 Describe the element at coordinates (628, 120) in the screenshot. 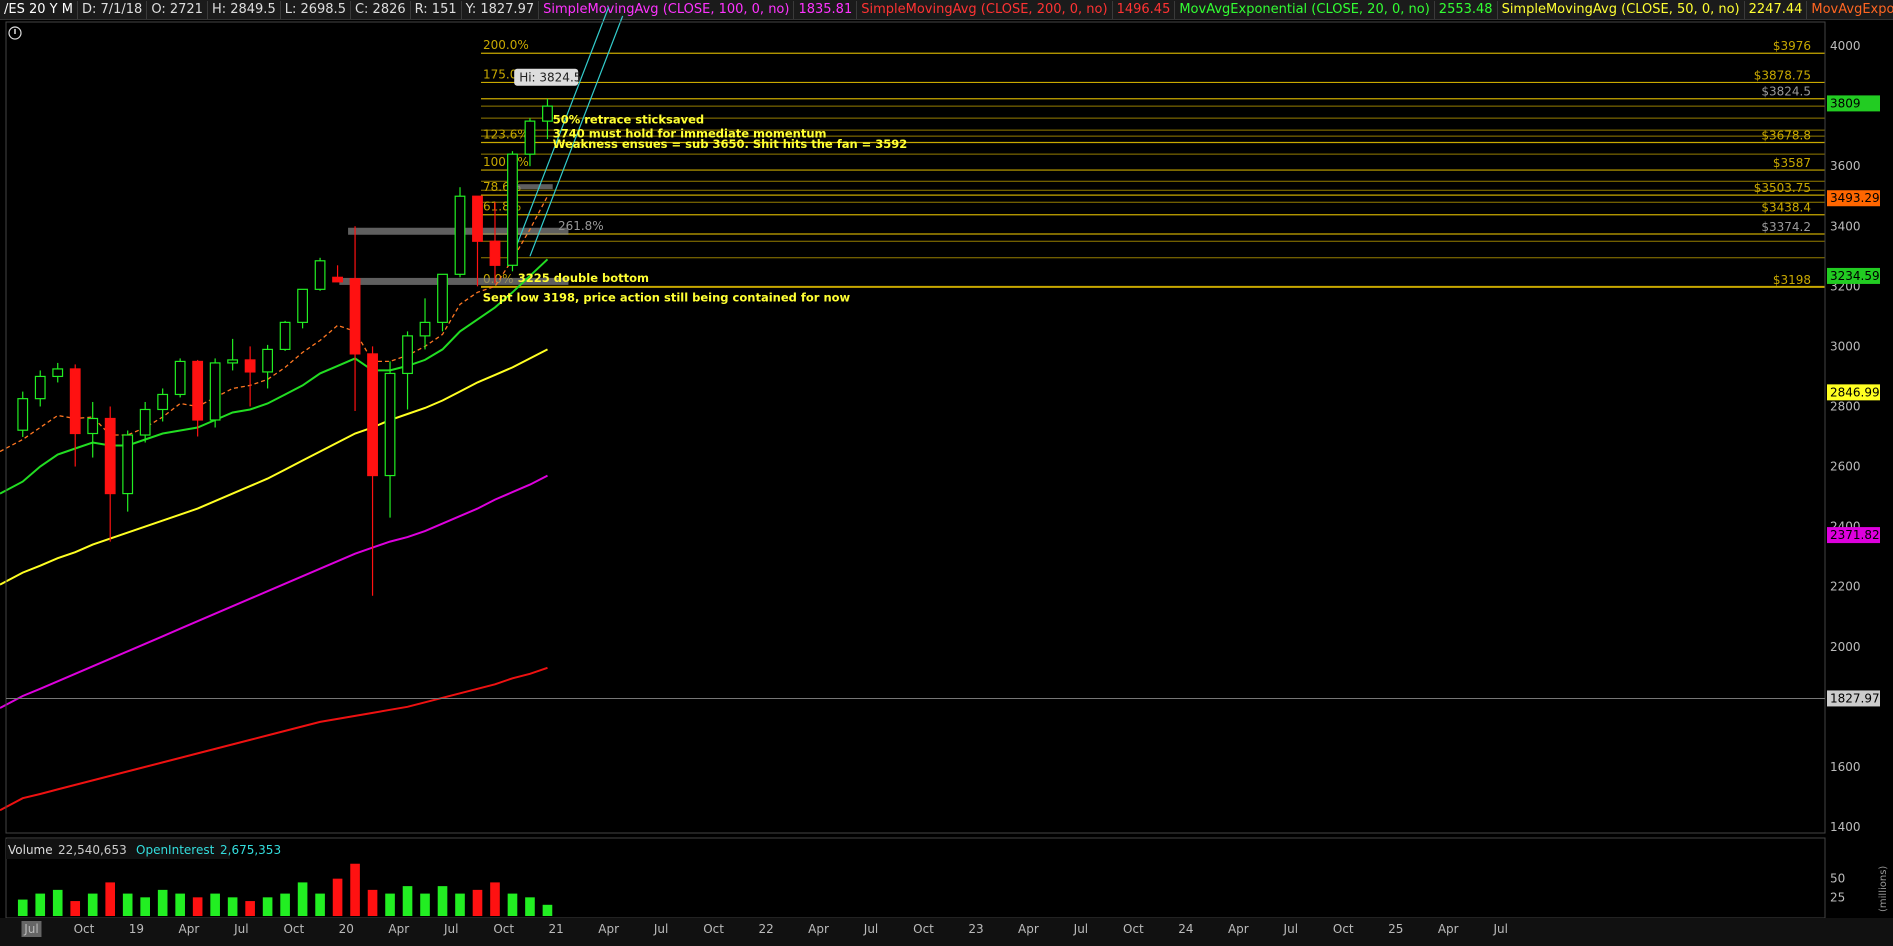

I see `annotation-note: 50% retrace sticksaved` at that location.